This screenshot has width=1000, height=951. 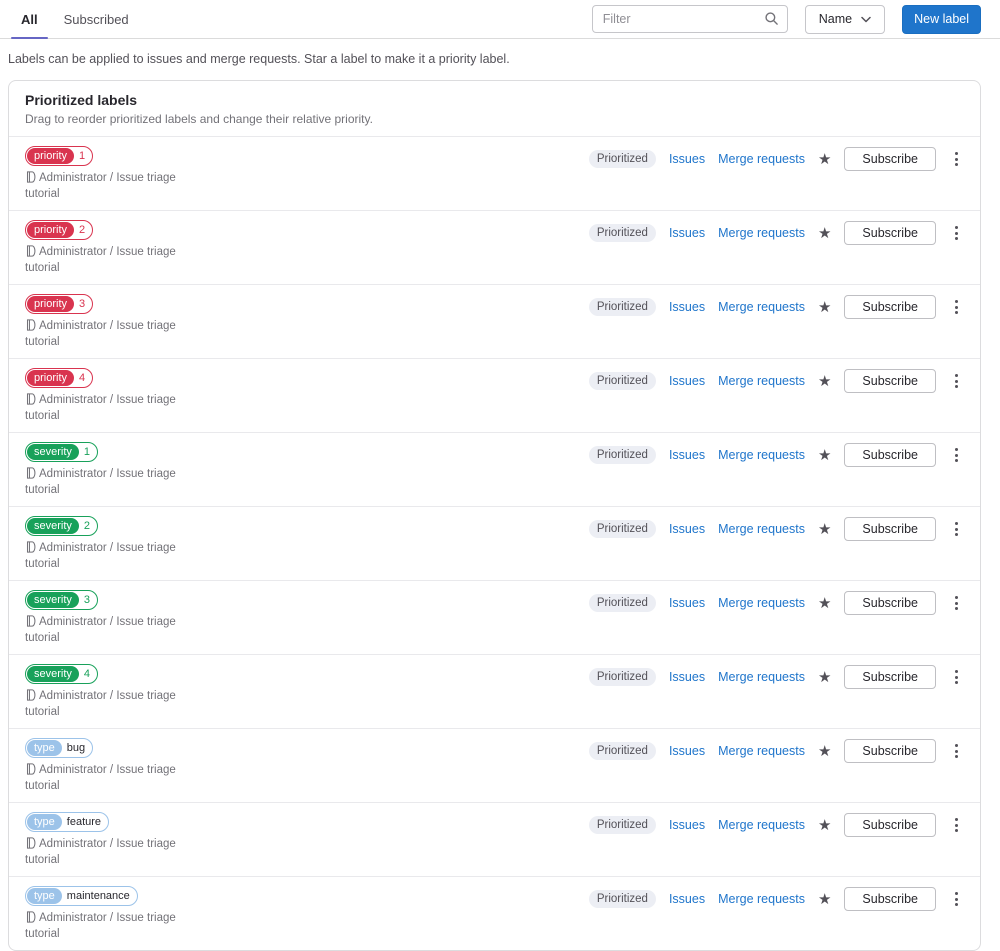 I want to click on scoped-label-value: 3, so click(x=87, y=600).